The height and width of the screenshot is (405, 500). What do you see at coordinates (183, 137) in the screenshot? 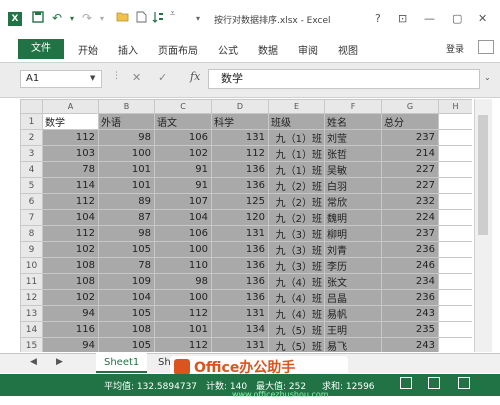
I see `cell: 106` at bounding box center [183, 137].